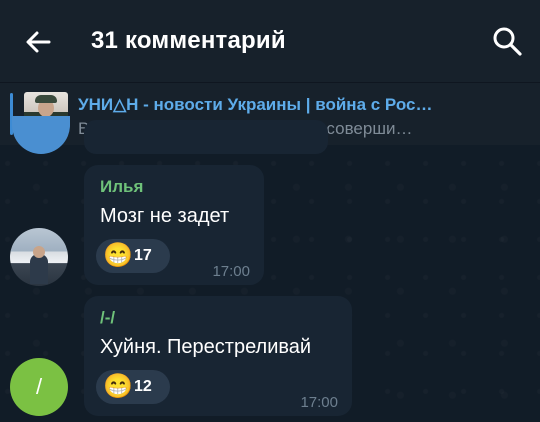  What do you see at coordinates (39, 387) in the screenshot?
I see `avatar: /` at bounding box center [39, 387].